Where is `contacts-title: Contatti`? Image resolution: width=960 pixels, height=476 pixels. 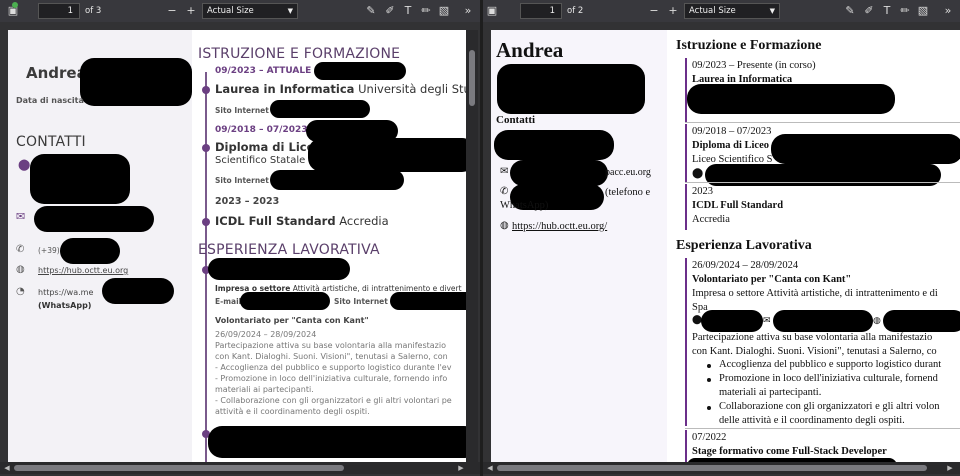 contacts-title: Contatti is located at coordinates (516, 120).